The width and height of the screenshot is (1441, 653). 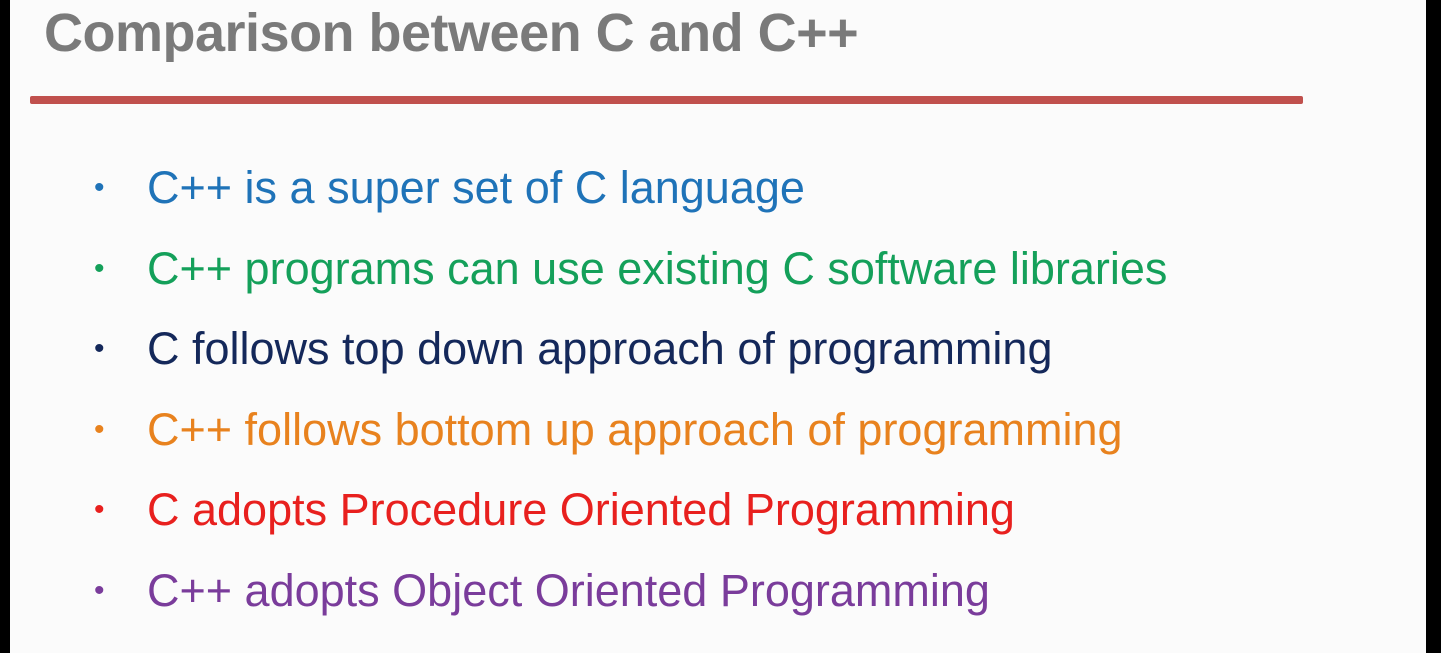 What do you see at coordinates (476, 187) in the screenshot?
I see `bullet-text: C++ is a super set of C language` at bounding box center [476, 187].